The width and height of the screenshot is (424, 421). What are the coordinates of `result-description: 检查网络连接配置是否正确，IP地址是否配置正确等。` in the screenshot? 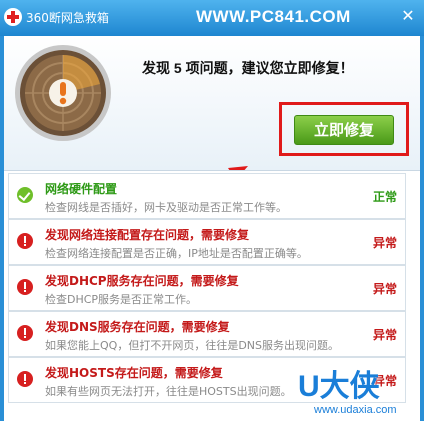 It's located at (176, 253).